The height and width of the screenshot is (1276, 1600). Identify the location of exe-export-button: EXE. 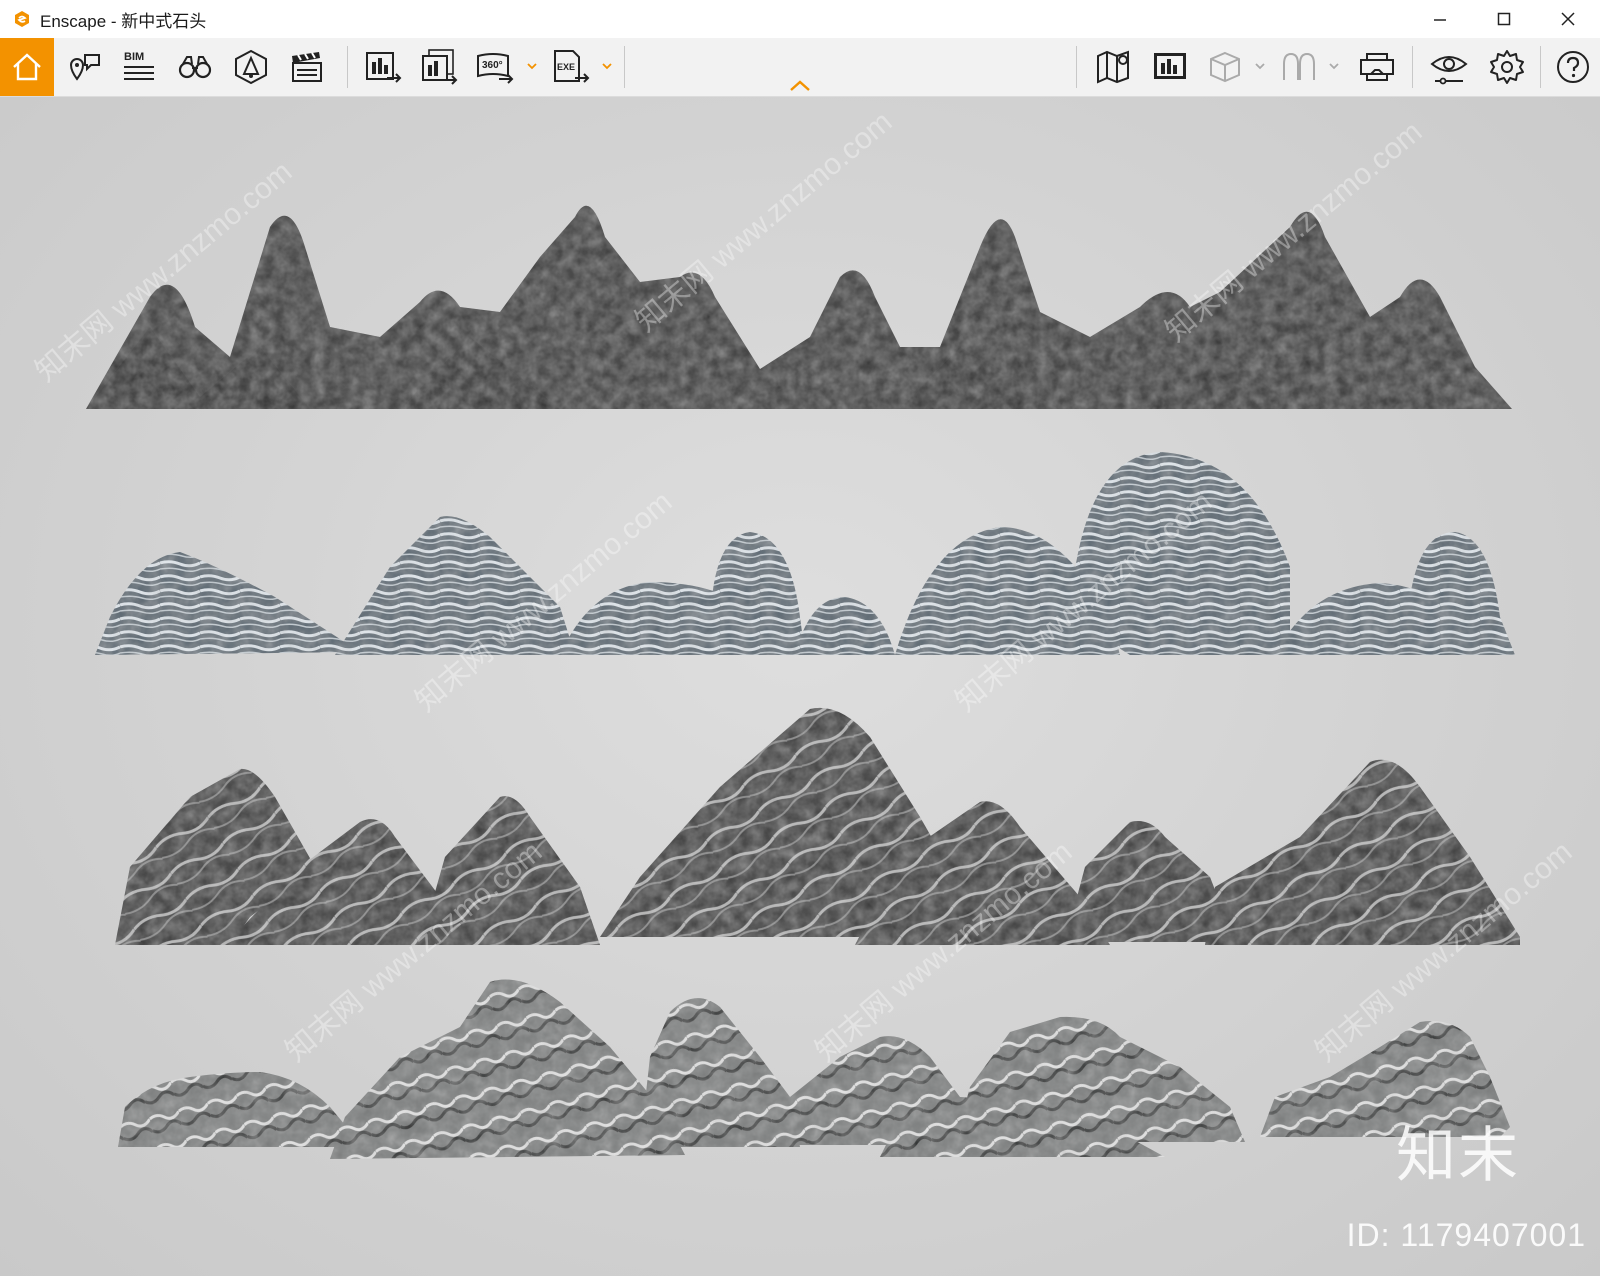
(571, 67).